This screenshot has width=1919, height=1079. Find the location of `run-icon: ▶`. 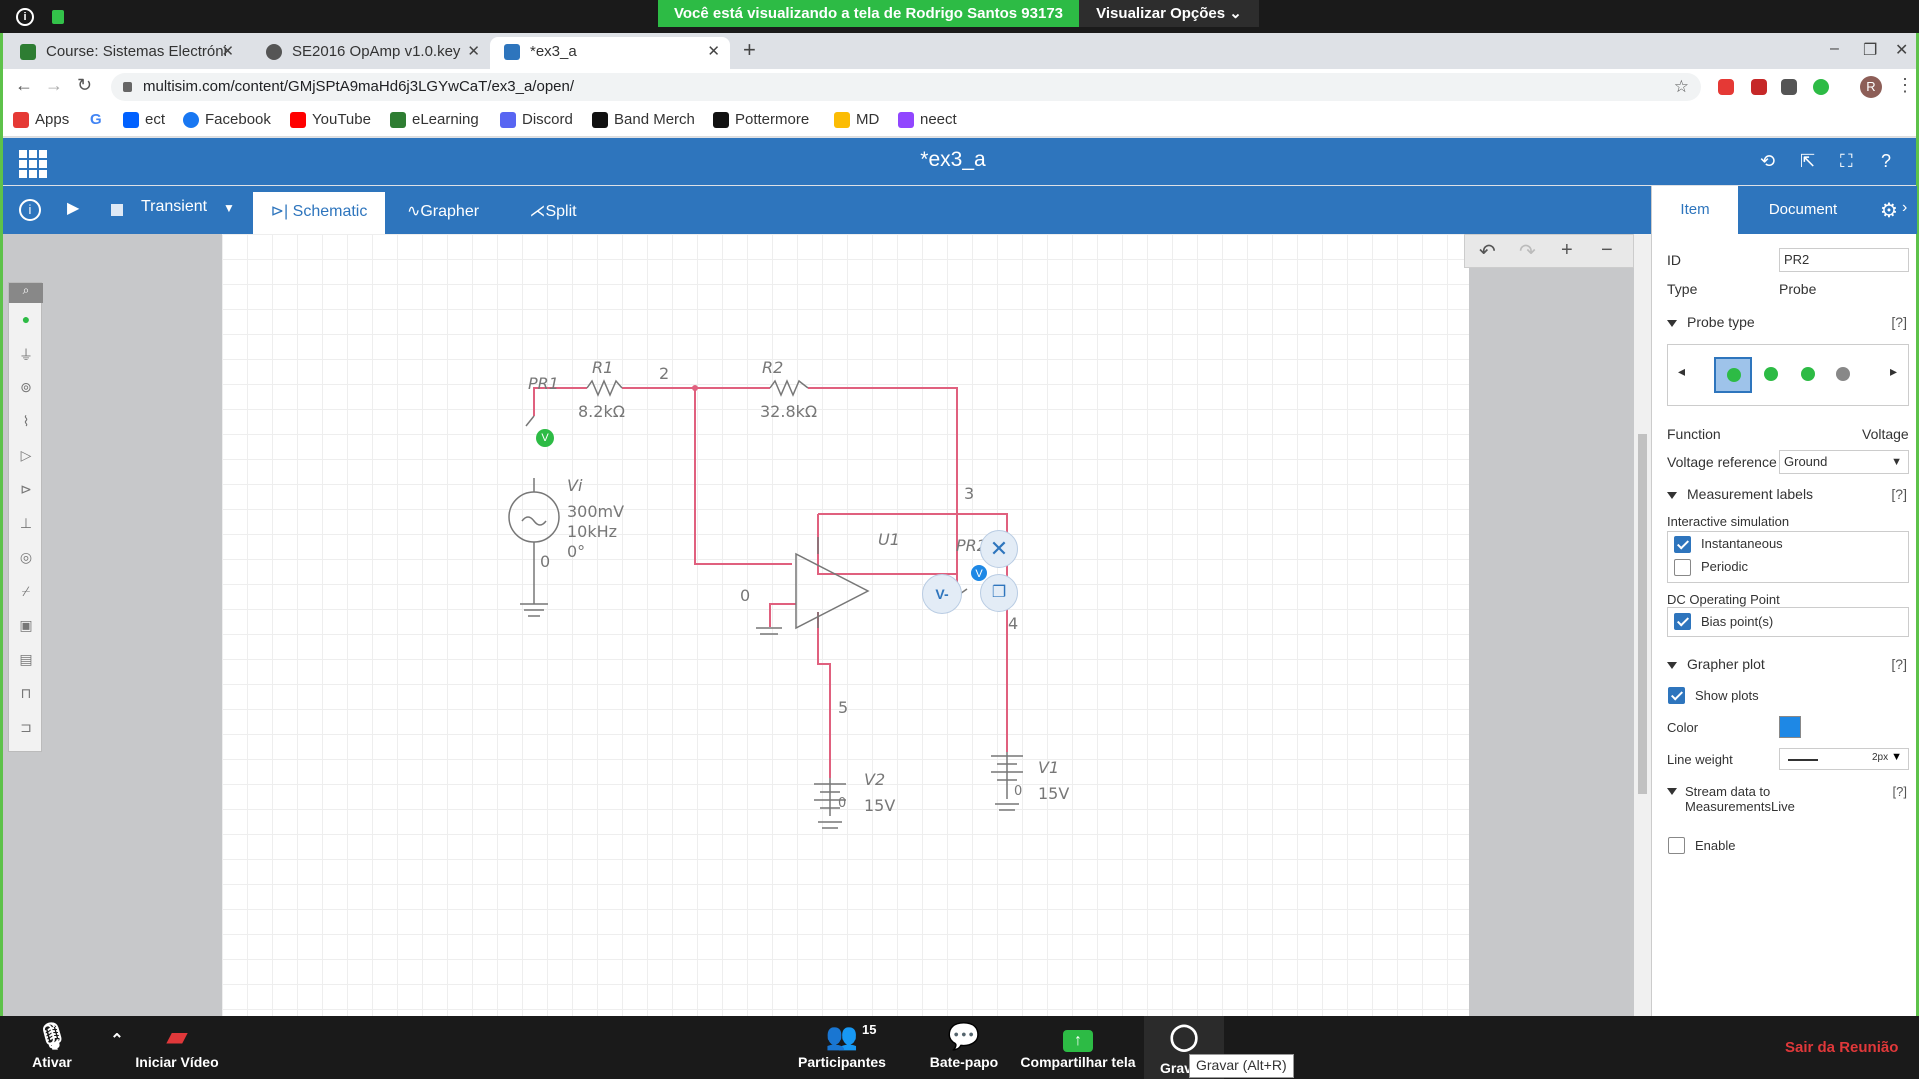

run-icon: ▶ is located at coordinates (73, 208).